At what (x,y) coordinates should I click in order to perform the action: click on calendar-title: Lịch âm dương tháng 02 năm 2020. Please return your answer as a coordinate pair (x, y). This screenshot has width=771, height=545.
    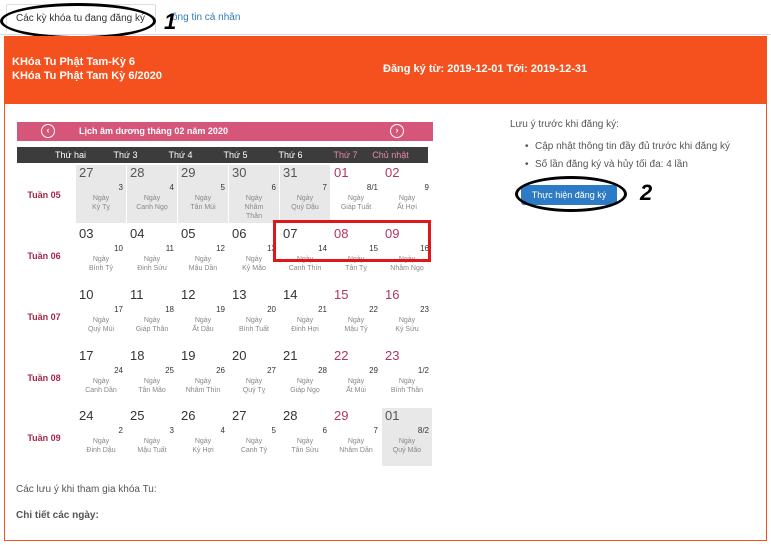
    Looking at the image, I should click on (153, 131).